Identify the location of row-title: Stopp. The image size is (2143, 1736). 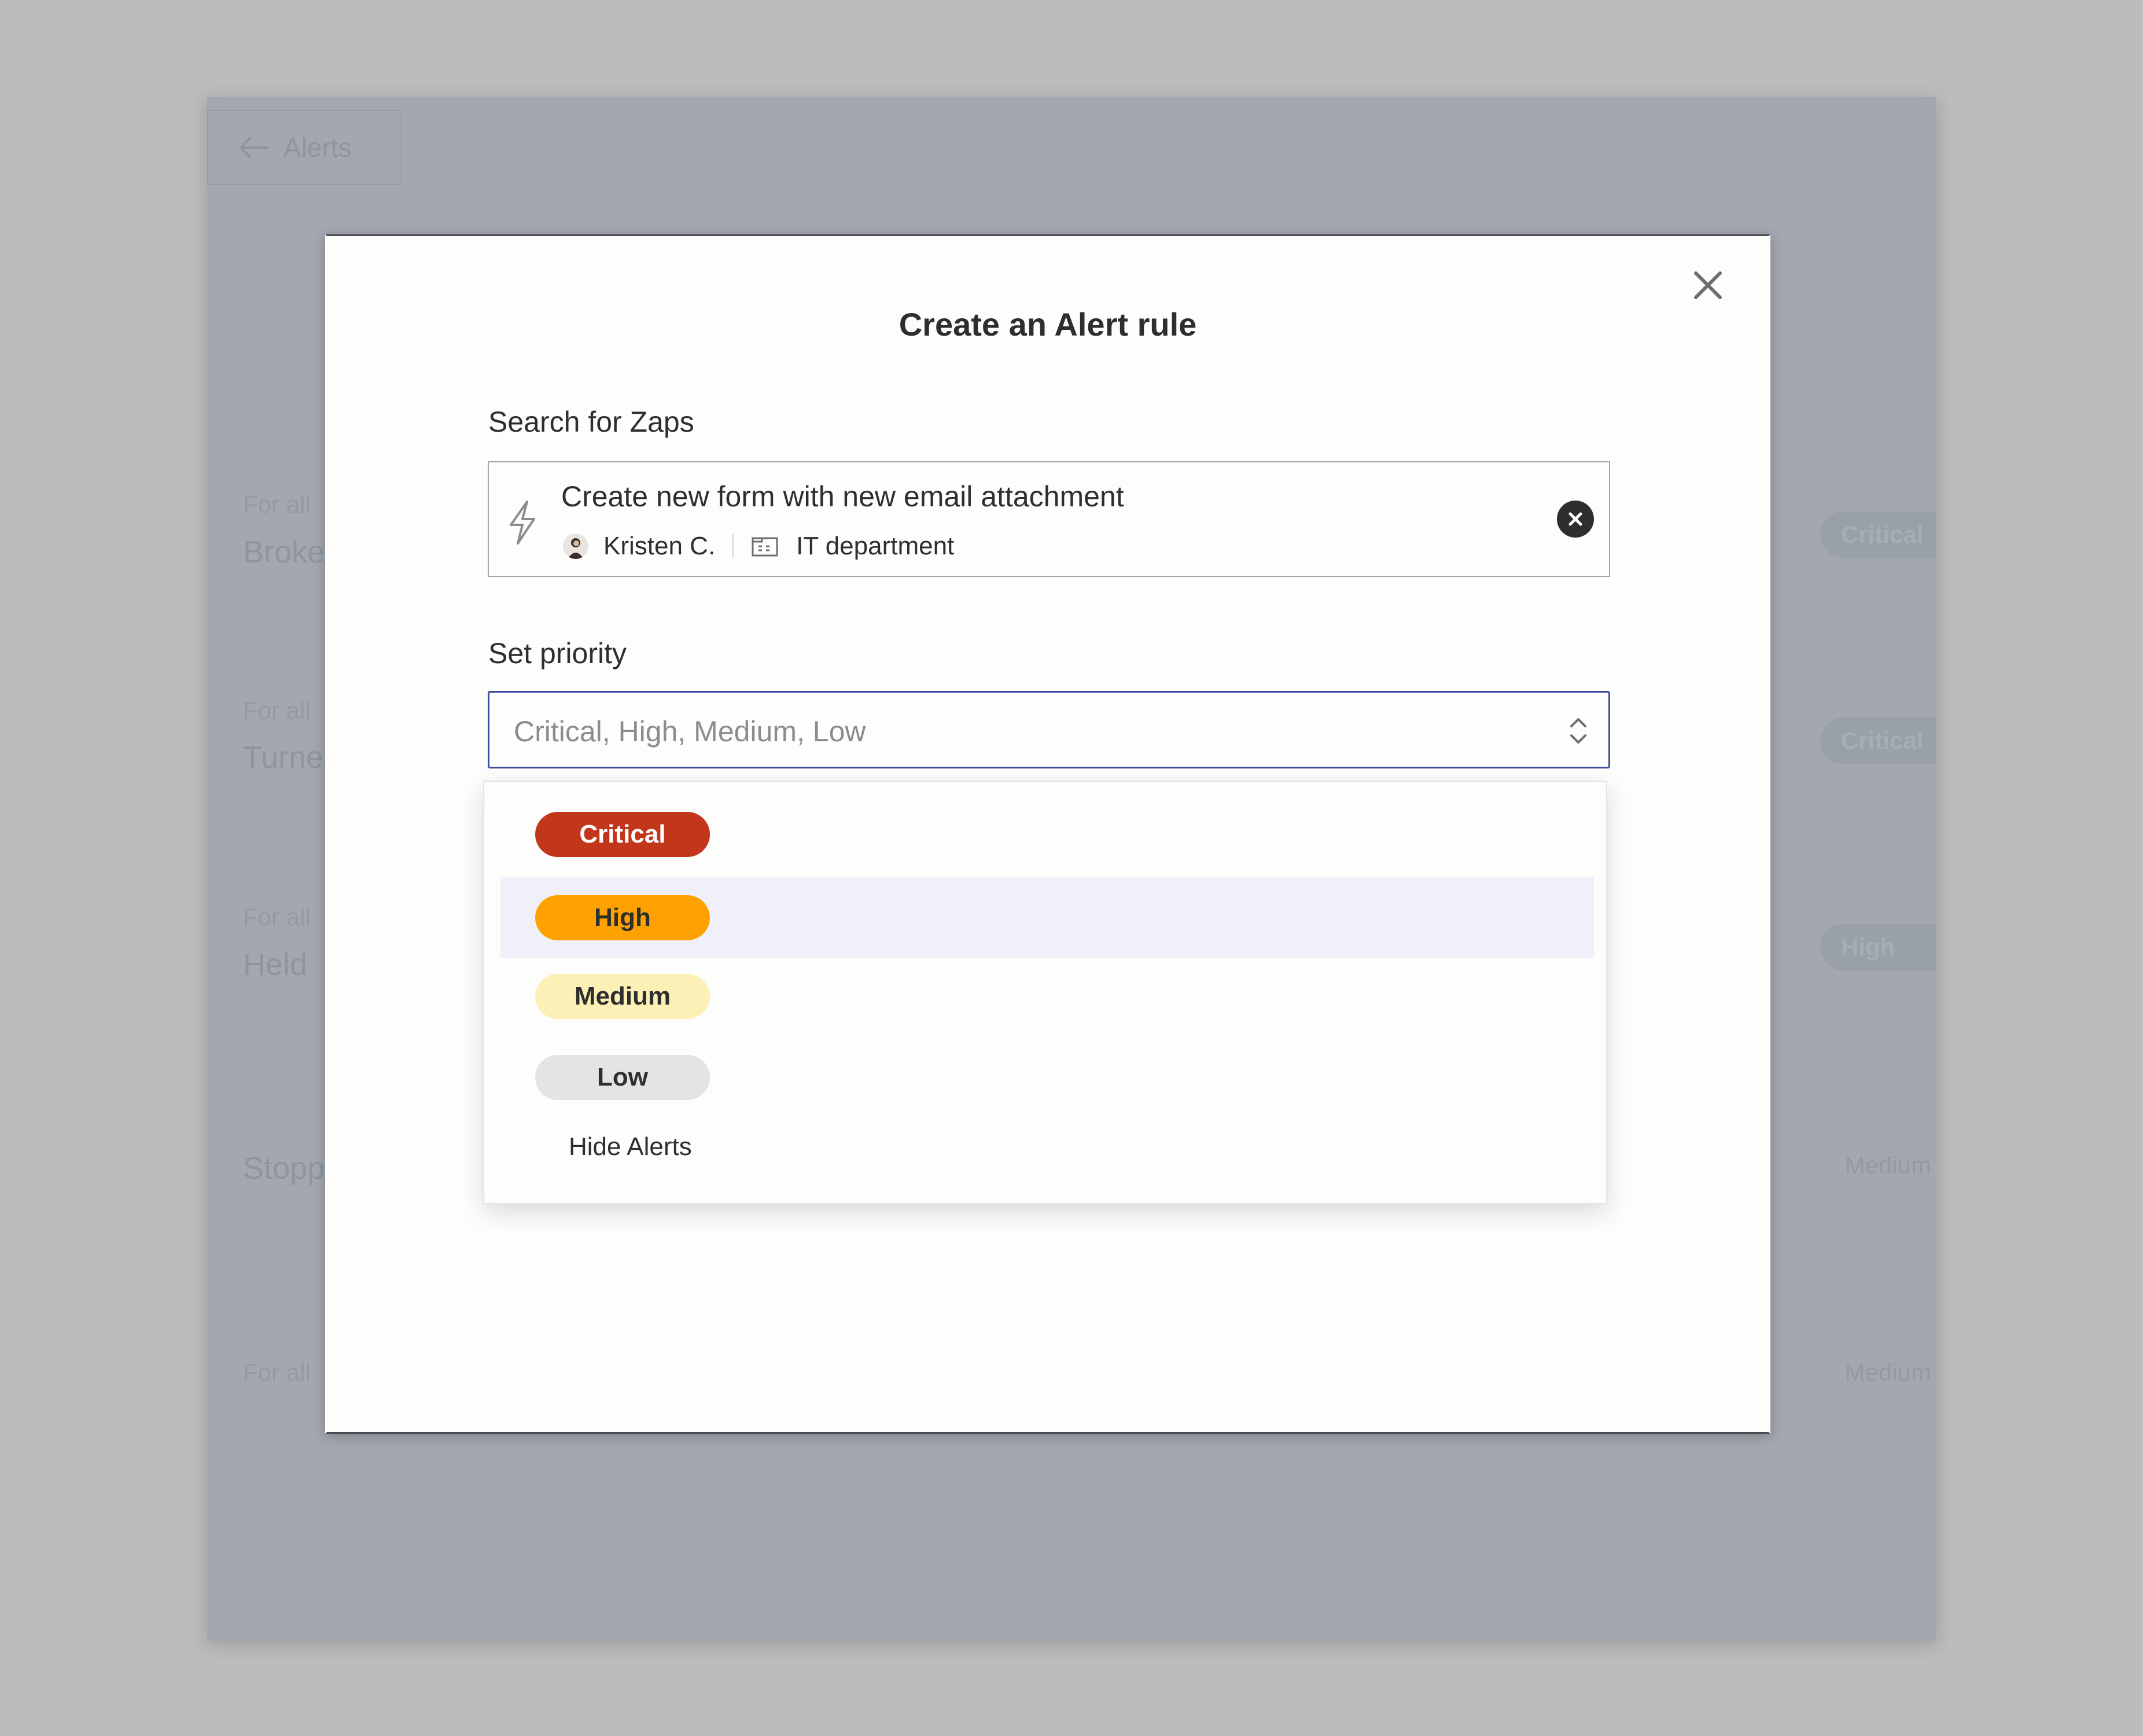
(284, 1168).